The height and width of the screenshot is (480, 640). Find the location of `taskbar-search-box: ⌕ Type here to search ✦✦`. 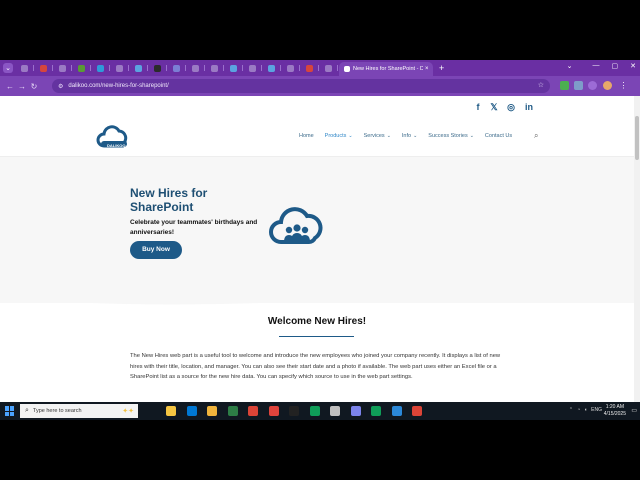

taskbar-search-box: ⌕ Type here to search ✦✦ is located at coordinates (79, 411).